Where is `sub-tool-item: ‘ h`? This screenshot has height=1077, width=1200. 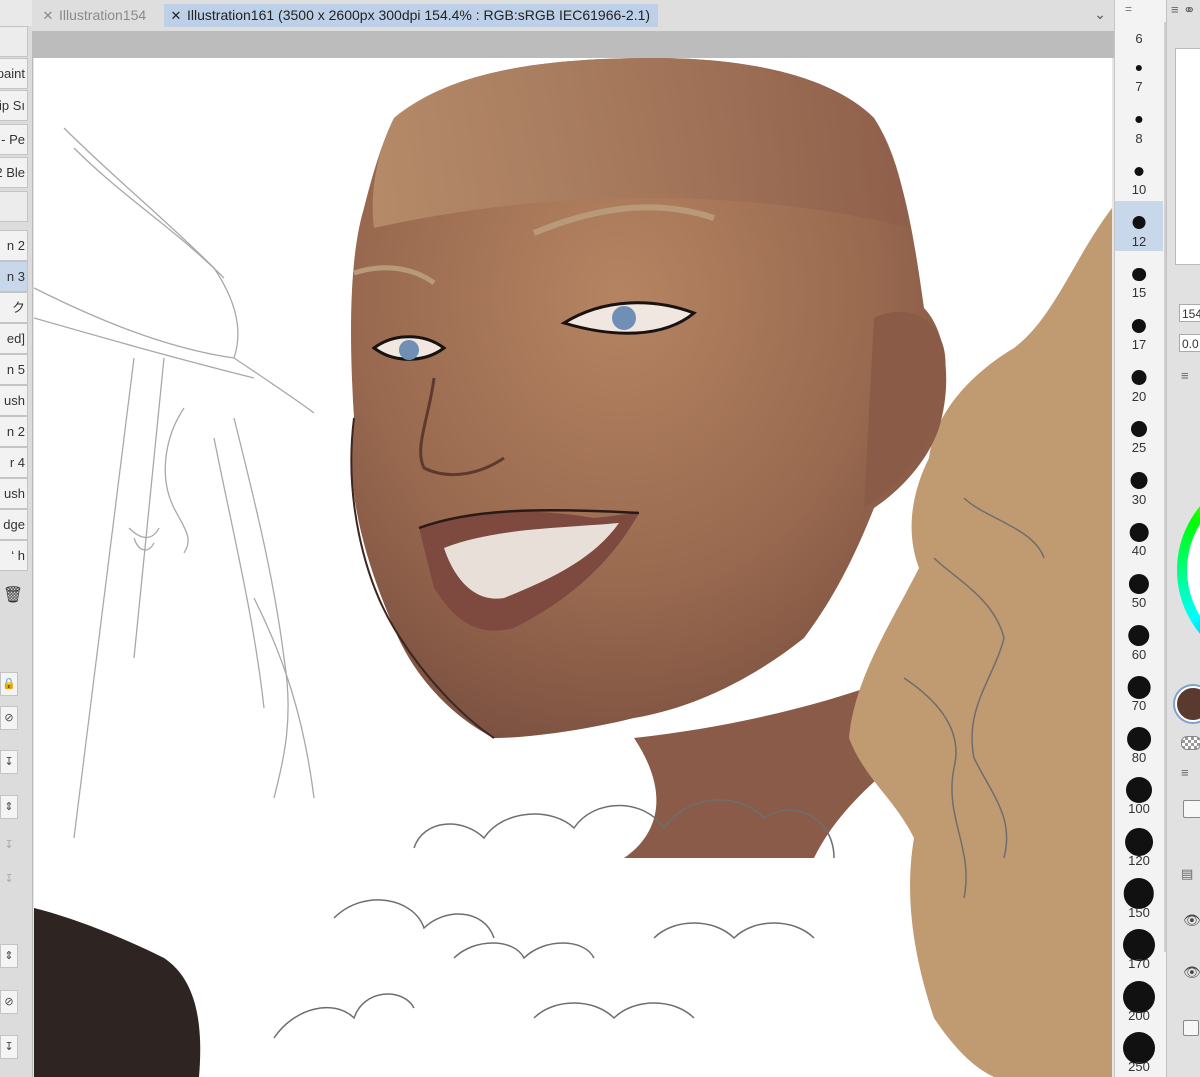 sub-tool-item: ‘ h is located at coordinates (14, 555).